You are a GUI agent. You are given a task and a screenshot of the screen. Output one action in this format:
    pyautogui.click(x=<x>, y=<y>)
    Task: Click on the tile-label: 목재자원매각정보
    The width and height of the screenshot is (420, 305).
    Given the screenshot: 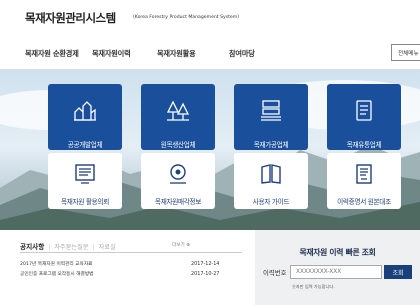 What is the action you would take?
    pyautogui.click(x=178, y=202)
    